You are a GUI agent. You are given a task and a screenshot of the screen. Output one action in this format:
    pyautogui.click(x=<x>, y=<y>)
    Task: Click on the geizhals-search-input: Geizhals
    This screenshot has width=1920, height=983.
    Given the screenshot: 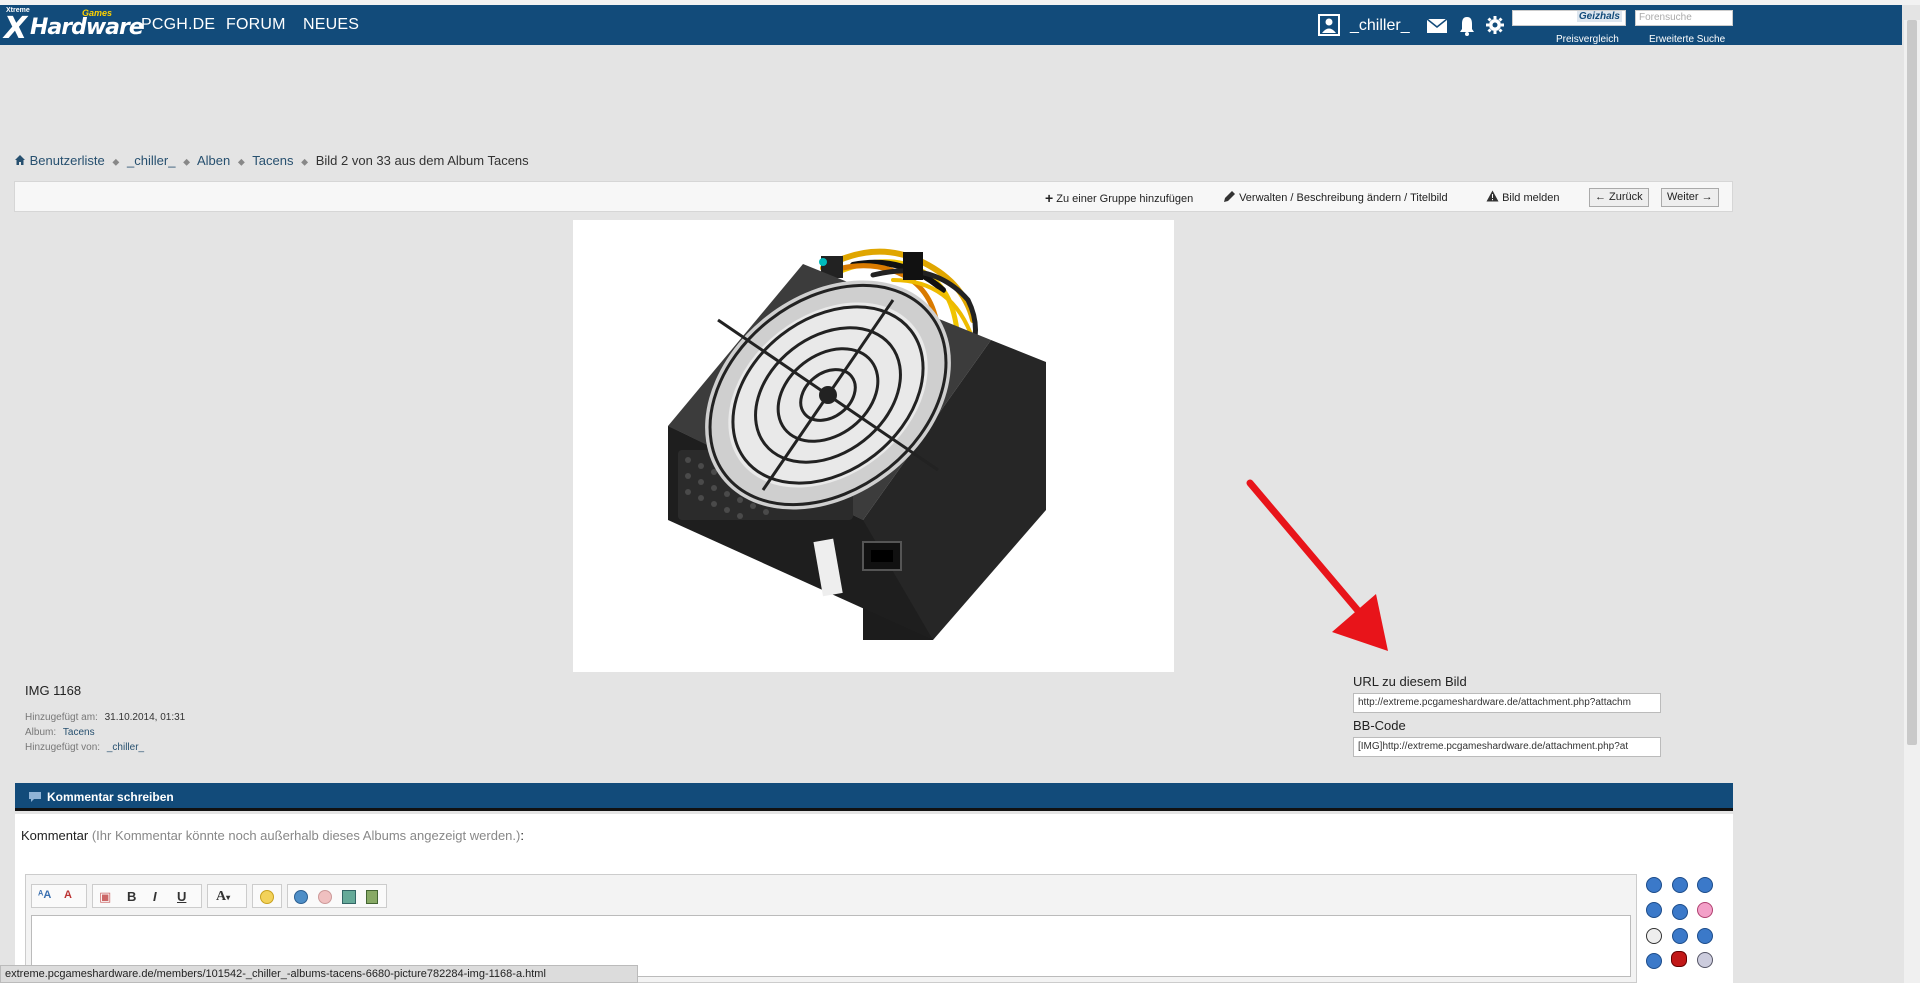 What is the action you would take?
    pyautogui.click(x=1569, y=18)
    